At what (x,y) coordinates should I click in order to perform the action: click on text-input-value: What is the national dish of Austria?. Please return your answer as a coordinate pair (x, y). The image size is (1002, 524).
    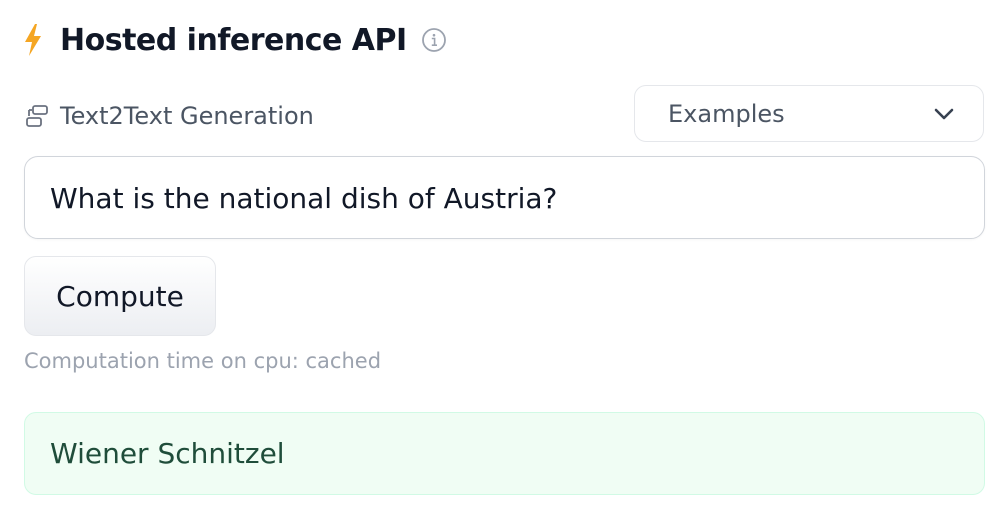
    Looking at the image, I should click on (304, 198).